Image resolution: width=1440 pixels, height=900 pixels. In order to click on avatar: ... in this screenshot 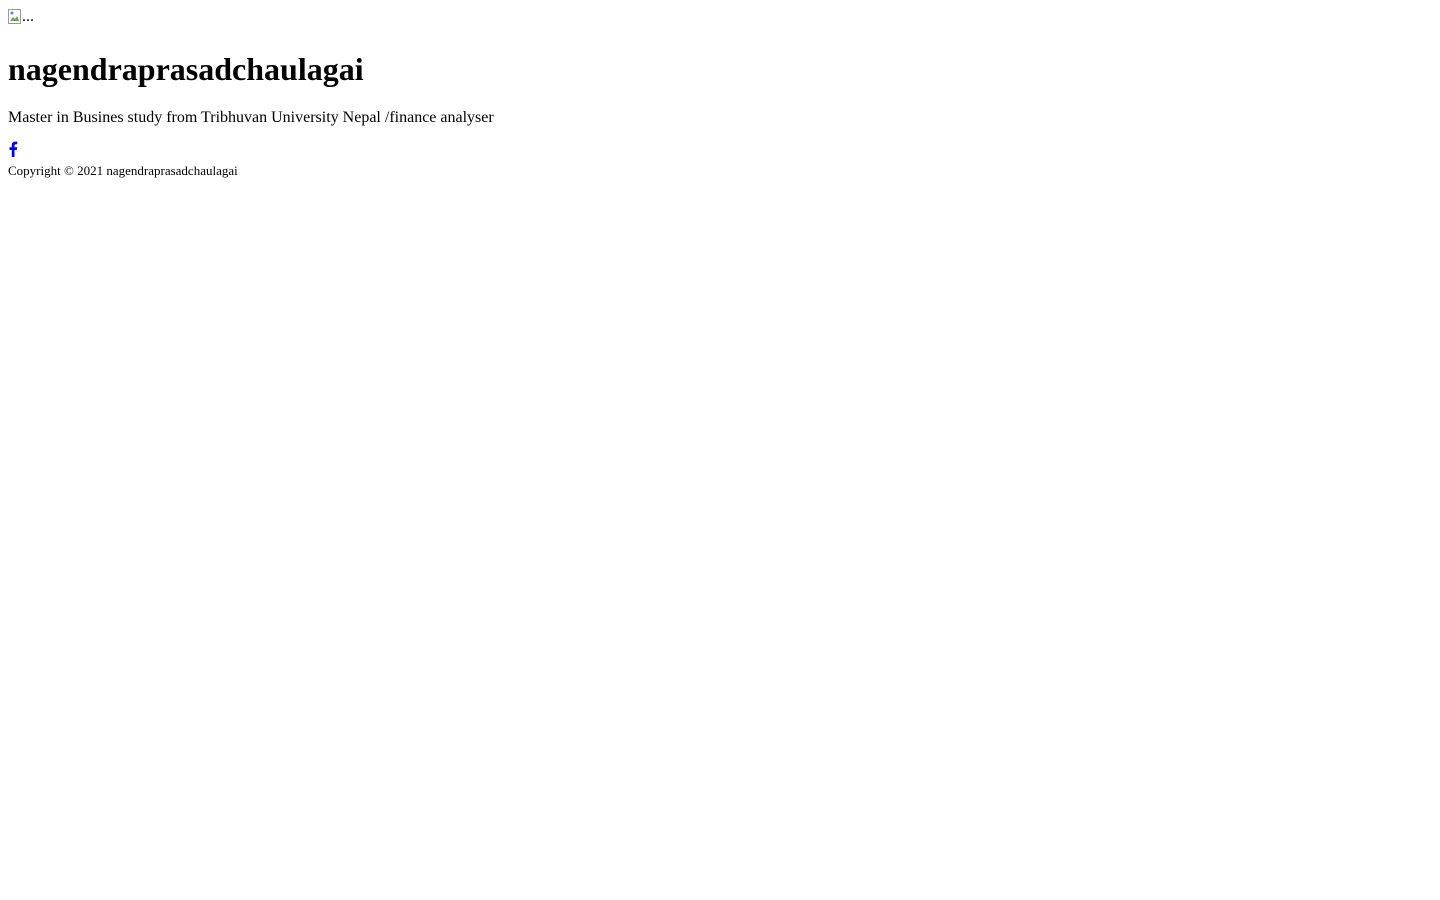, I will do `click(21, 17)`.